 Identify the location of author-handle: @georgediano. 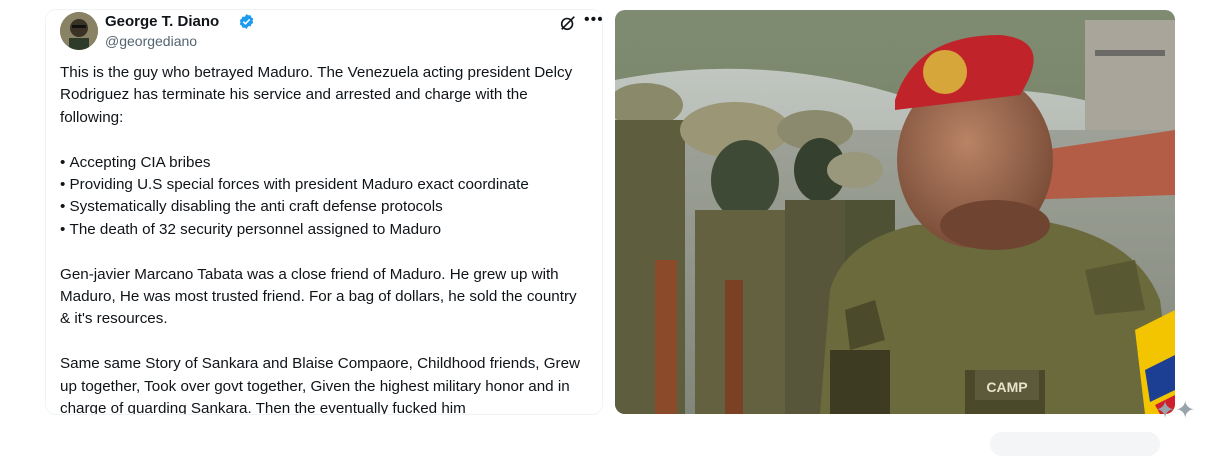
(151, 41).